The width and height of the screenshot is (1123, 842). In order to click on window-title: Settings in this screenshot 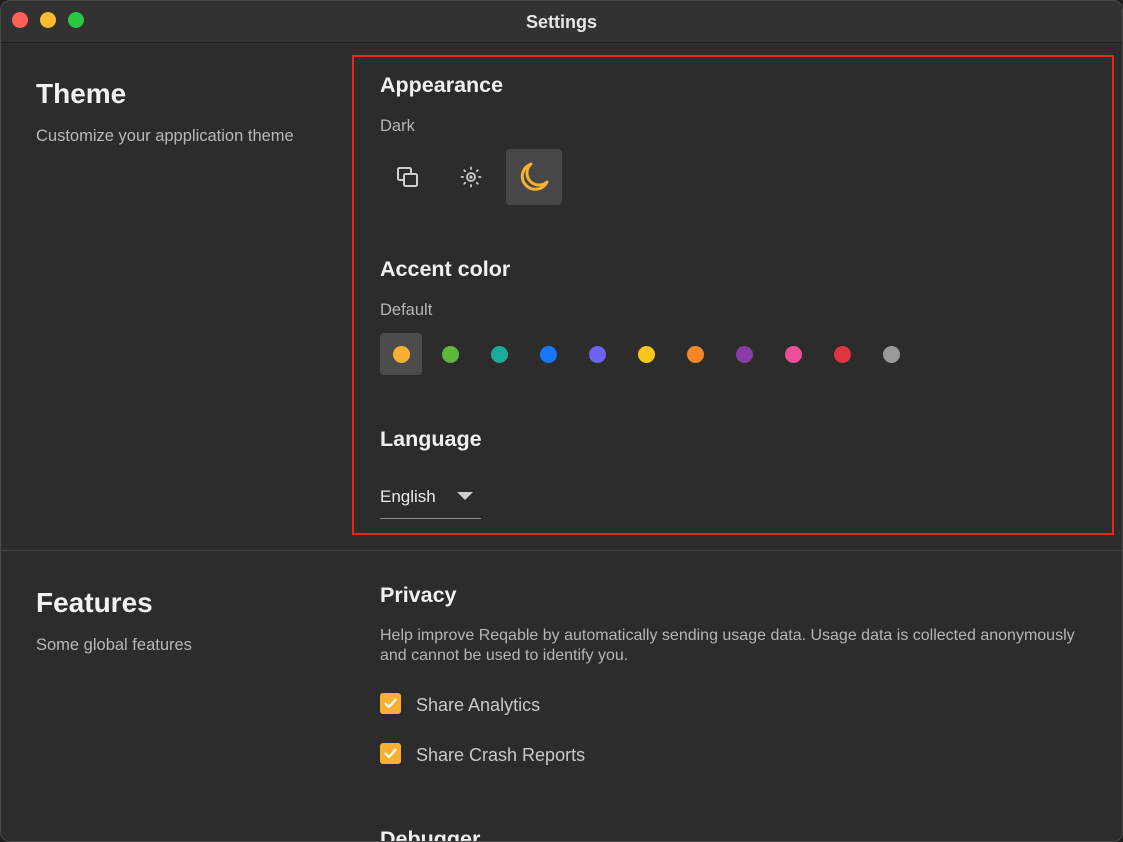, I will do `click(561, 22)`.